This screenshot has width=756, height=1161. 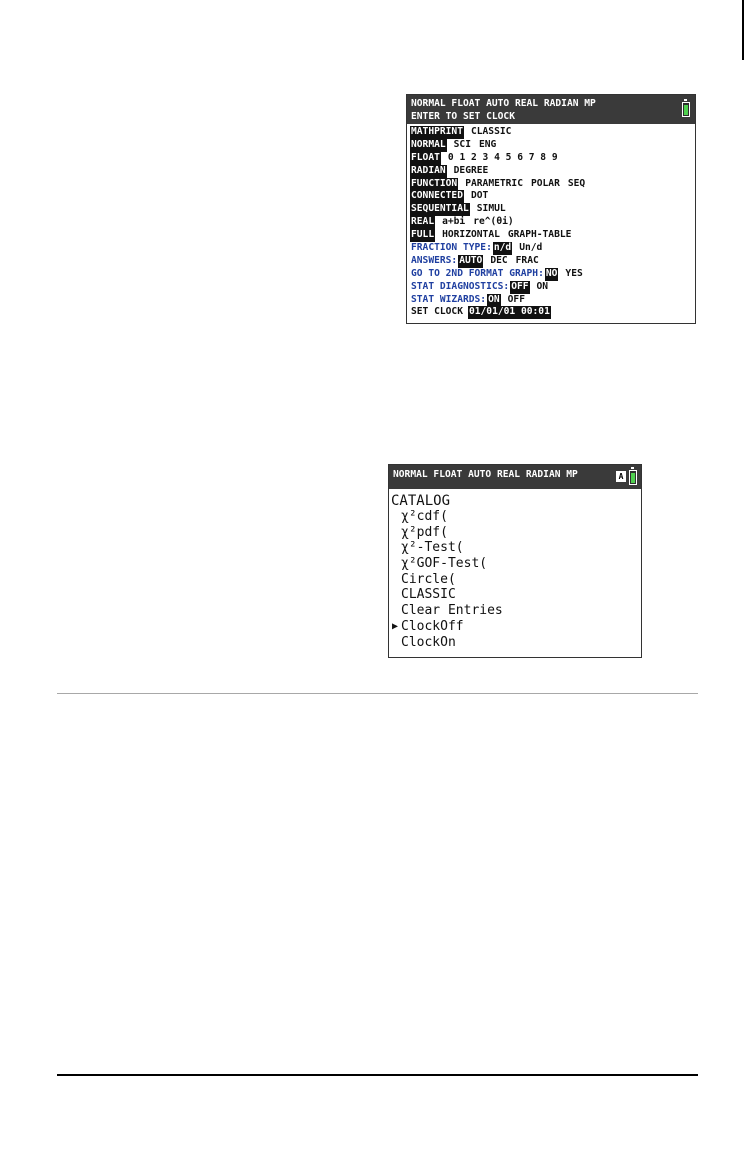 What do you see at coordinates (471, 171) in the screenshot?
I see `mode-option: DEGREE` at bounding box center [471, 171].